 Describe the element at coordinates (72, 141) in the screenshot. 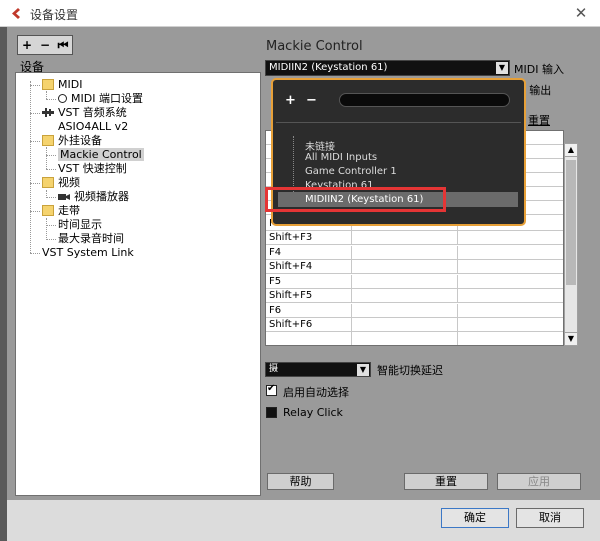

I see `tree-item-external-devices: 外挂设备` at that location.